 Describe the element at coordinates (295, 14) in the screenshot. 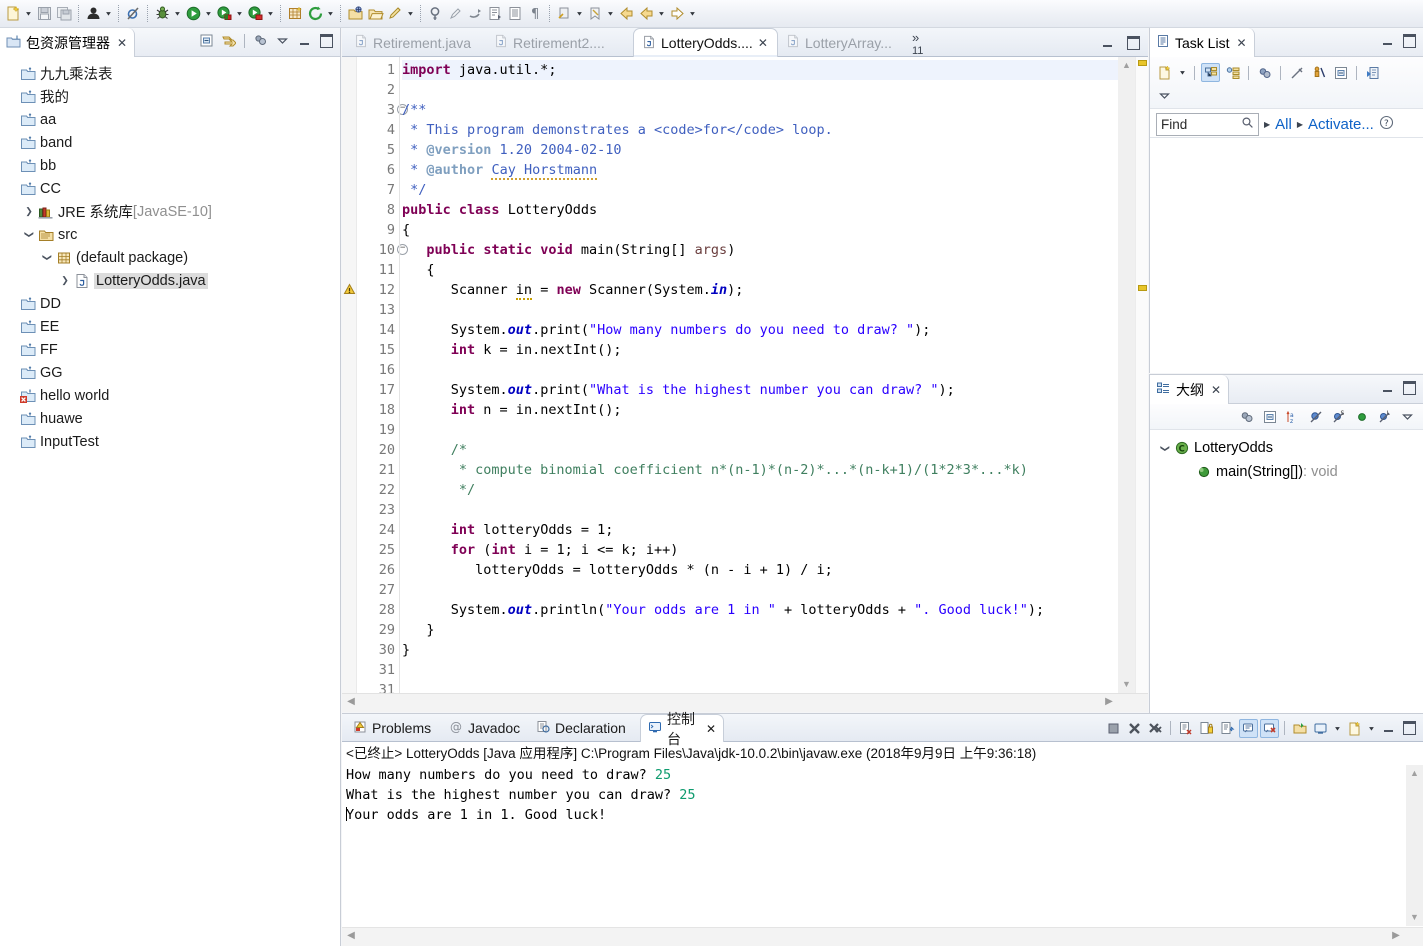

I see `new-java-project-icon` at that location.